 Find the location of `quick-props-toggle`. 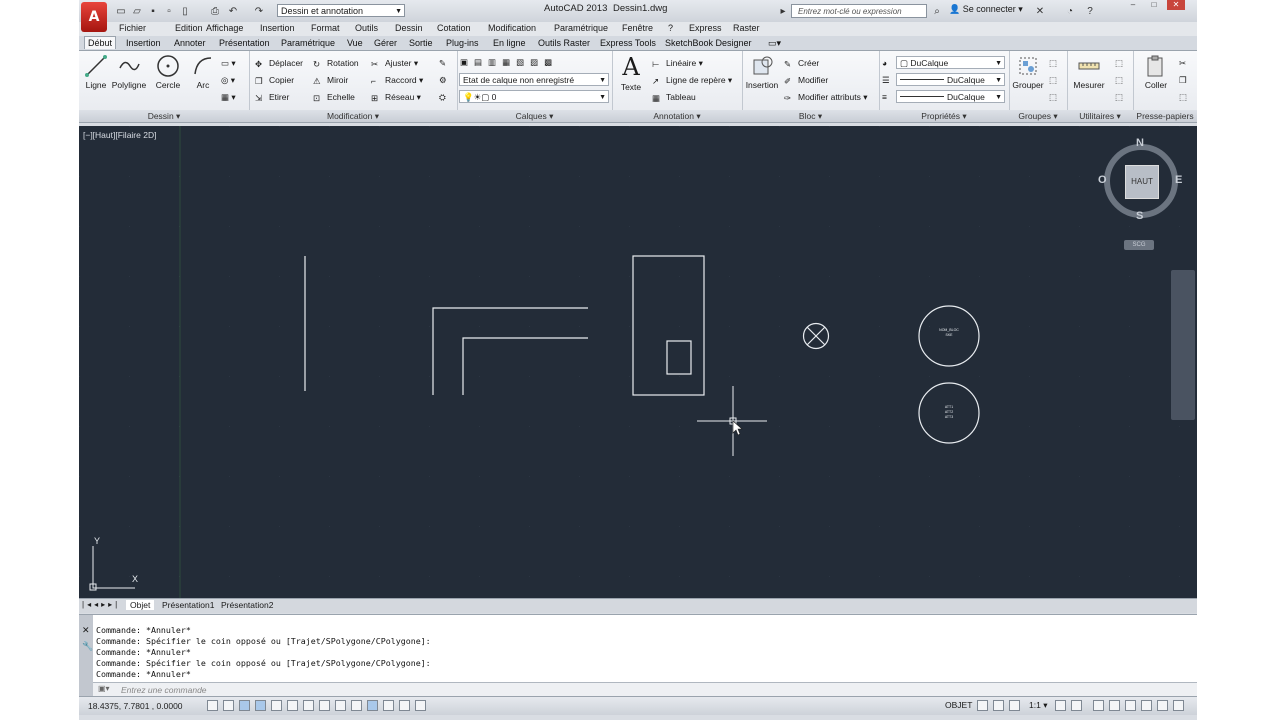

quick-props-toggle is located at coordinates (404, 705).